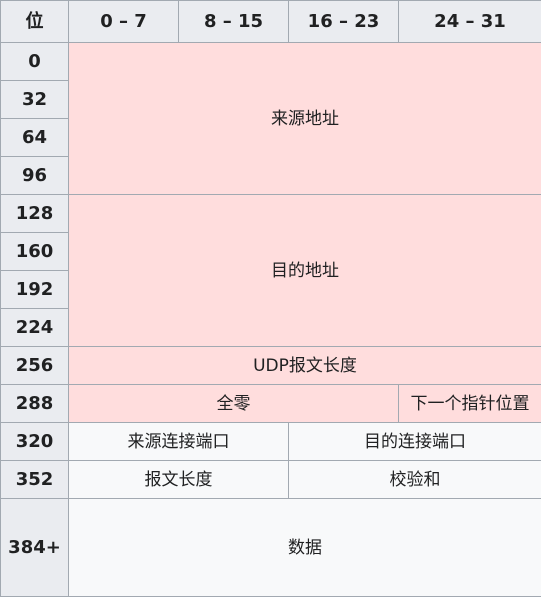  I want to click on table-row: 256 UDP报文长度, so click(270, 365).